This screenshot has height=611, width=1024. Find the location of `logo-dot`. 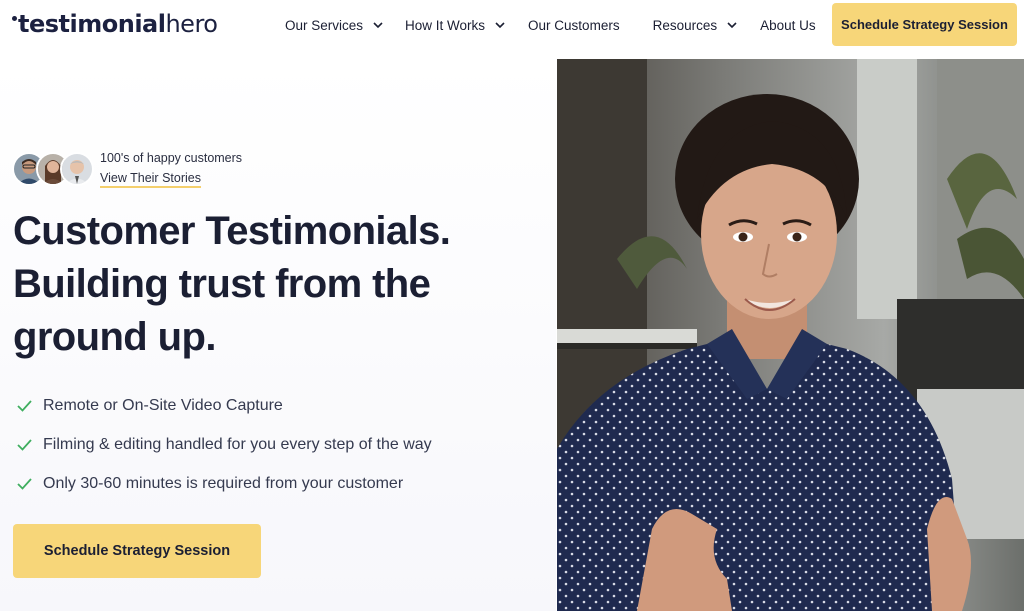

logo-dot is located at coordinates (14, 18).